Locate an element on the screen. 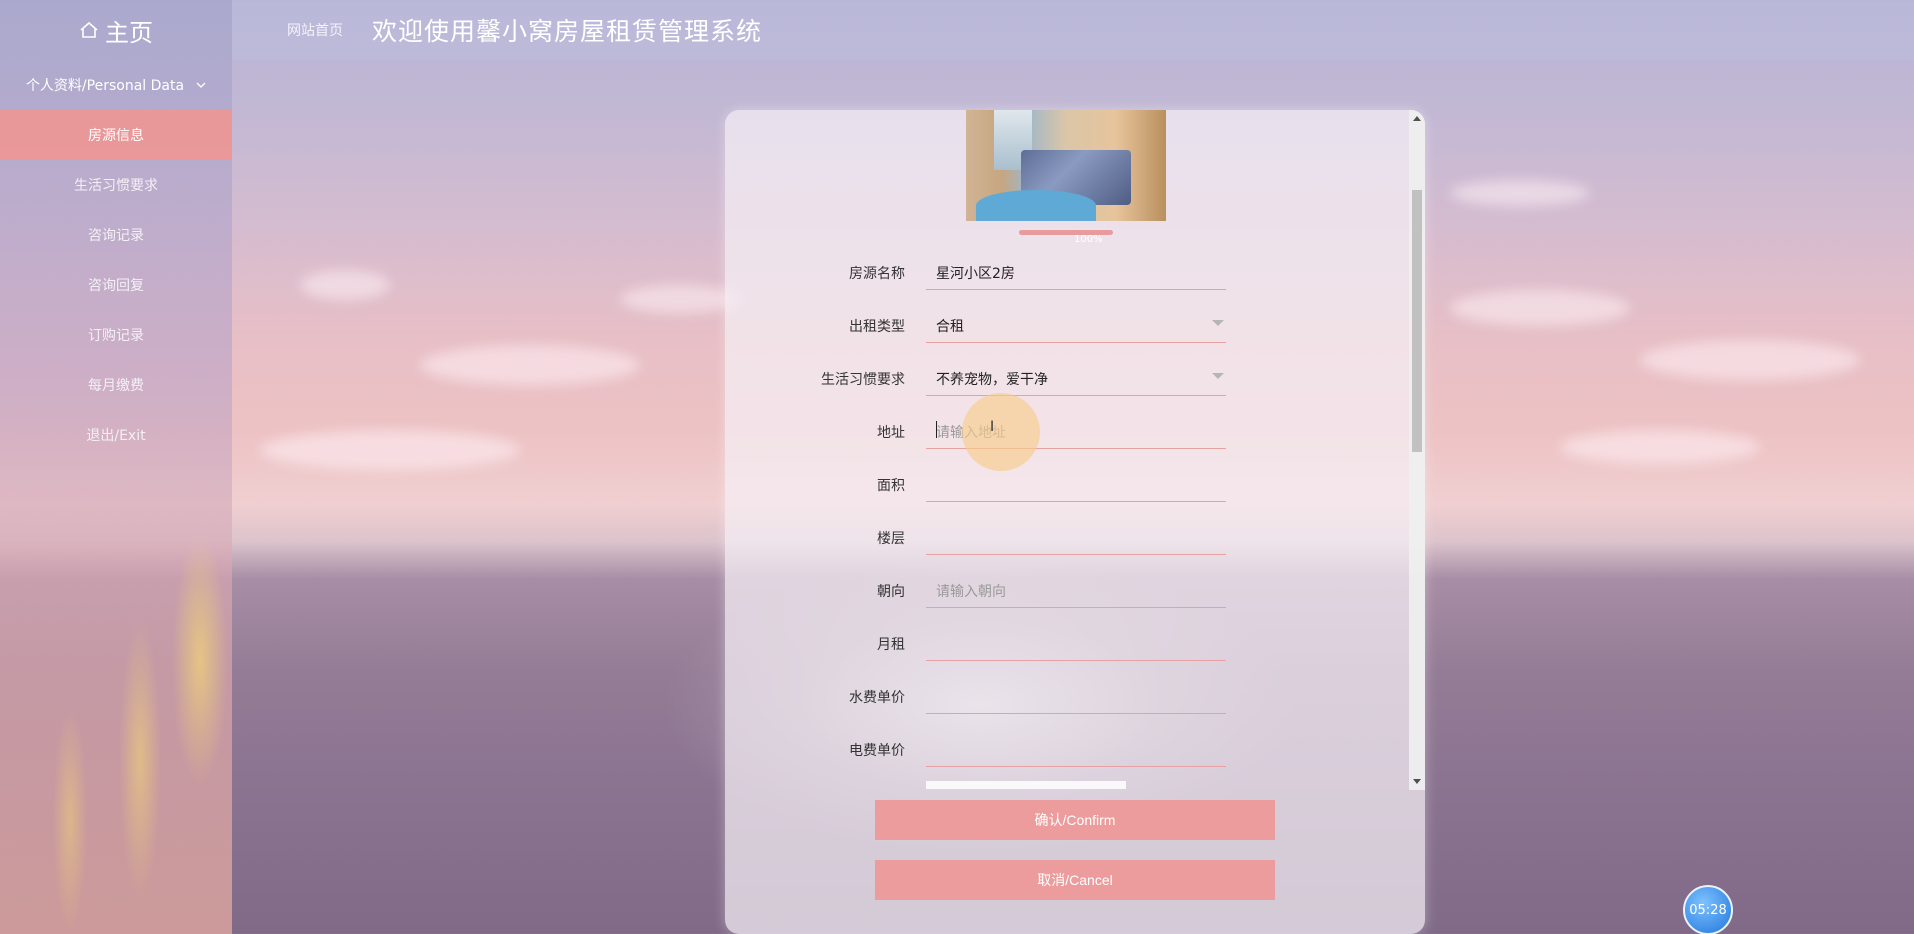  sidebar-item-living-habits: 生活习惯要求 is located at coordinates (116, 185).